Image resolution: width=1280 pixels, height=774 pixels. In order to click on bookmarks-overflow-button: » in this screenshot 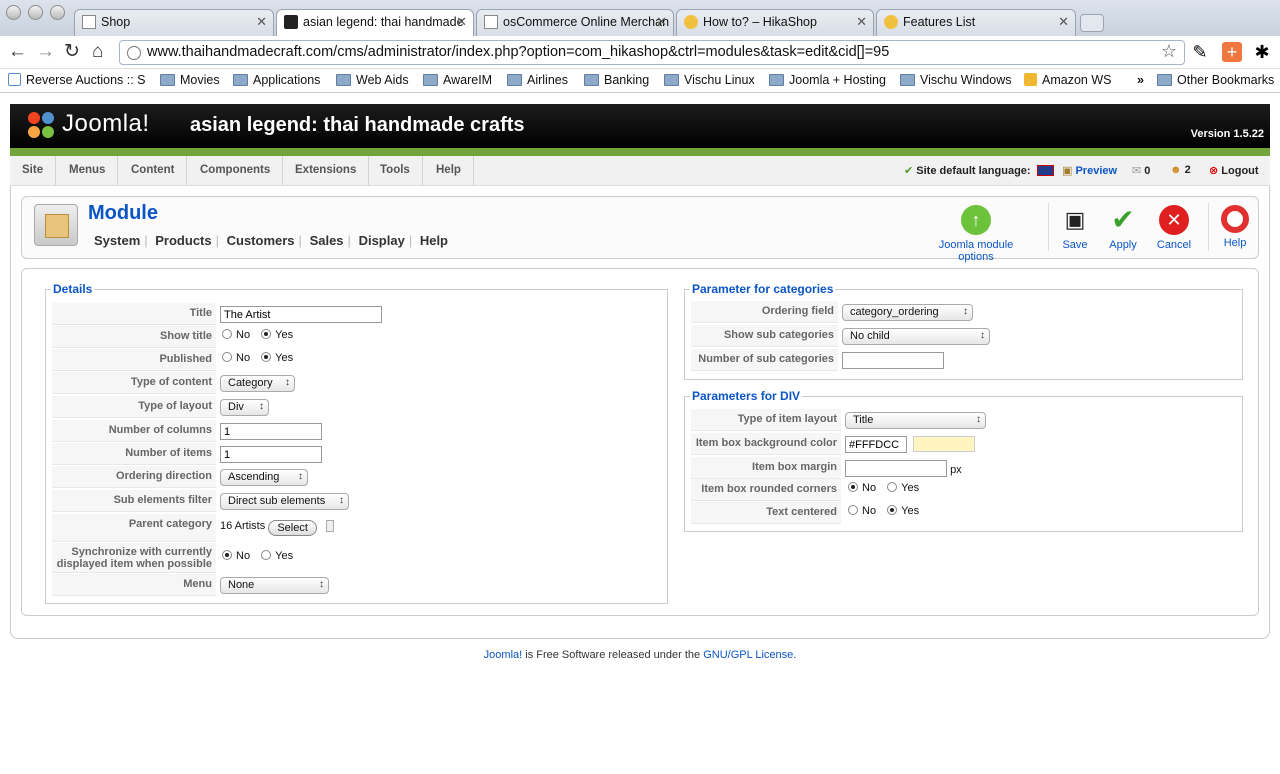, I will do `click(1140, 80)`.